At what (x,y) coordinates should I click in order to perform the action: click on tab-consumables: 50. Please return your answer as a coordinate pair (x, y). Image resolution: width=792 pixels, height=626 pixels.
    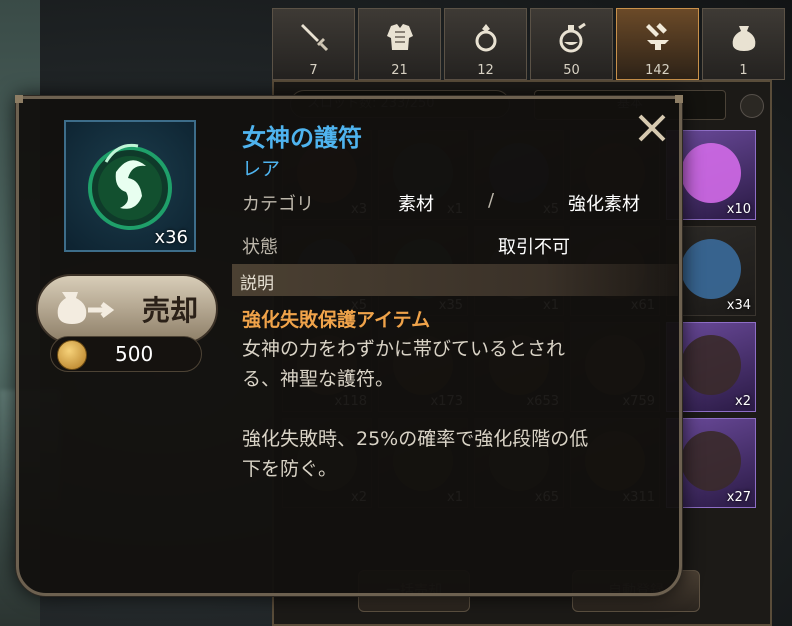
    Looking at the image, I should click on (571, 44).